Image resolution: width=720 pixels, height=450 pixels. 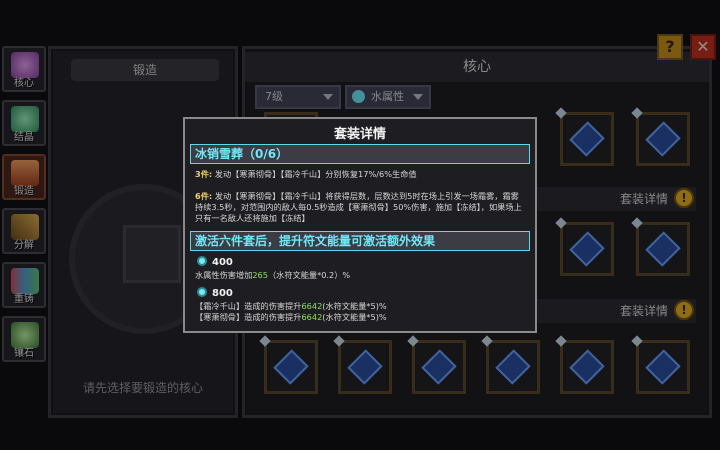 What do you see at coordinates (360, 241) in the screenshot?
I see `activate-header: 激活六件套后，提升符文能量可激活额外效果` at bounding box center [360, 241].